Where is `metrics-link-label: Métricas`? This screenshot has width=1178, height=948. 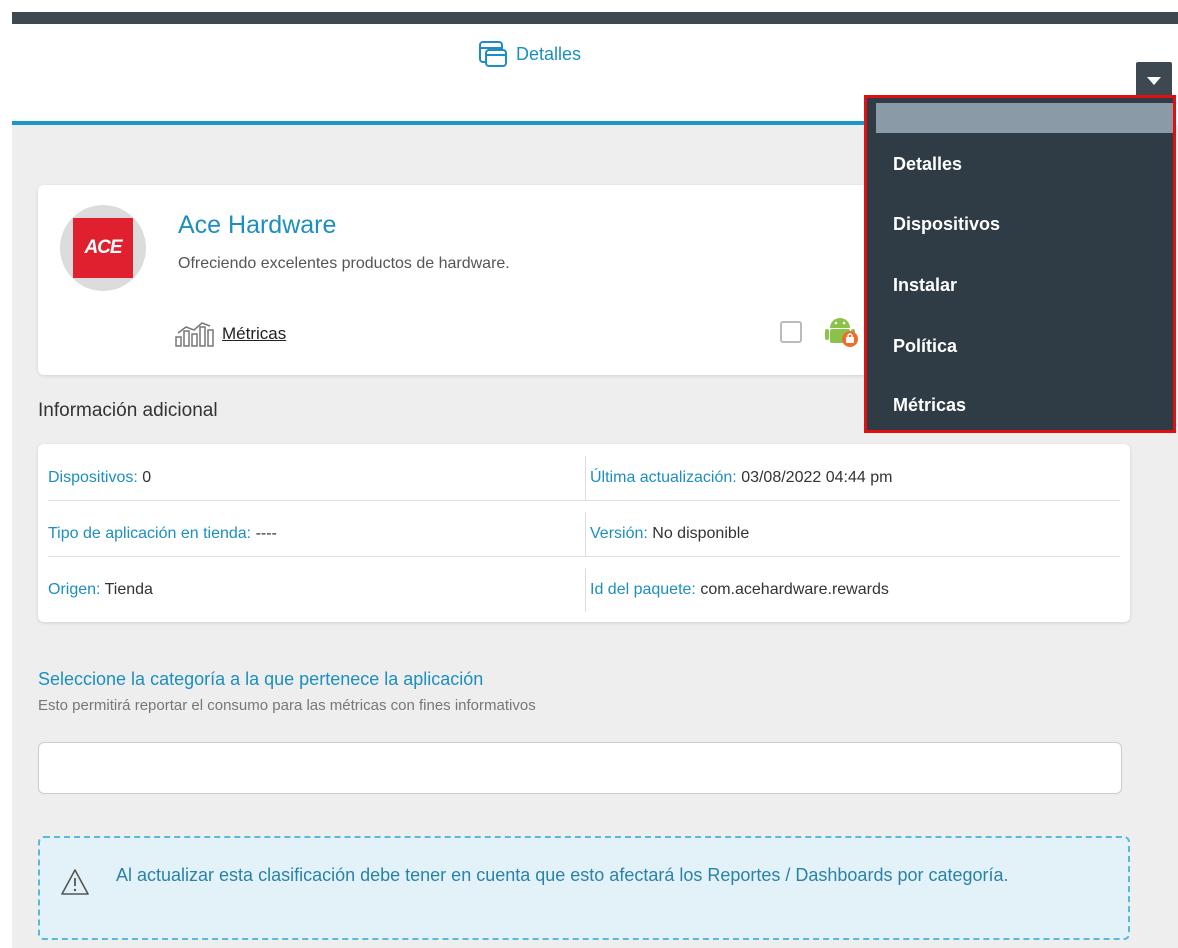 metrics-link-label: Métricas is located at coordinates (254, 333).